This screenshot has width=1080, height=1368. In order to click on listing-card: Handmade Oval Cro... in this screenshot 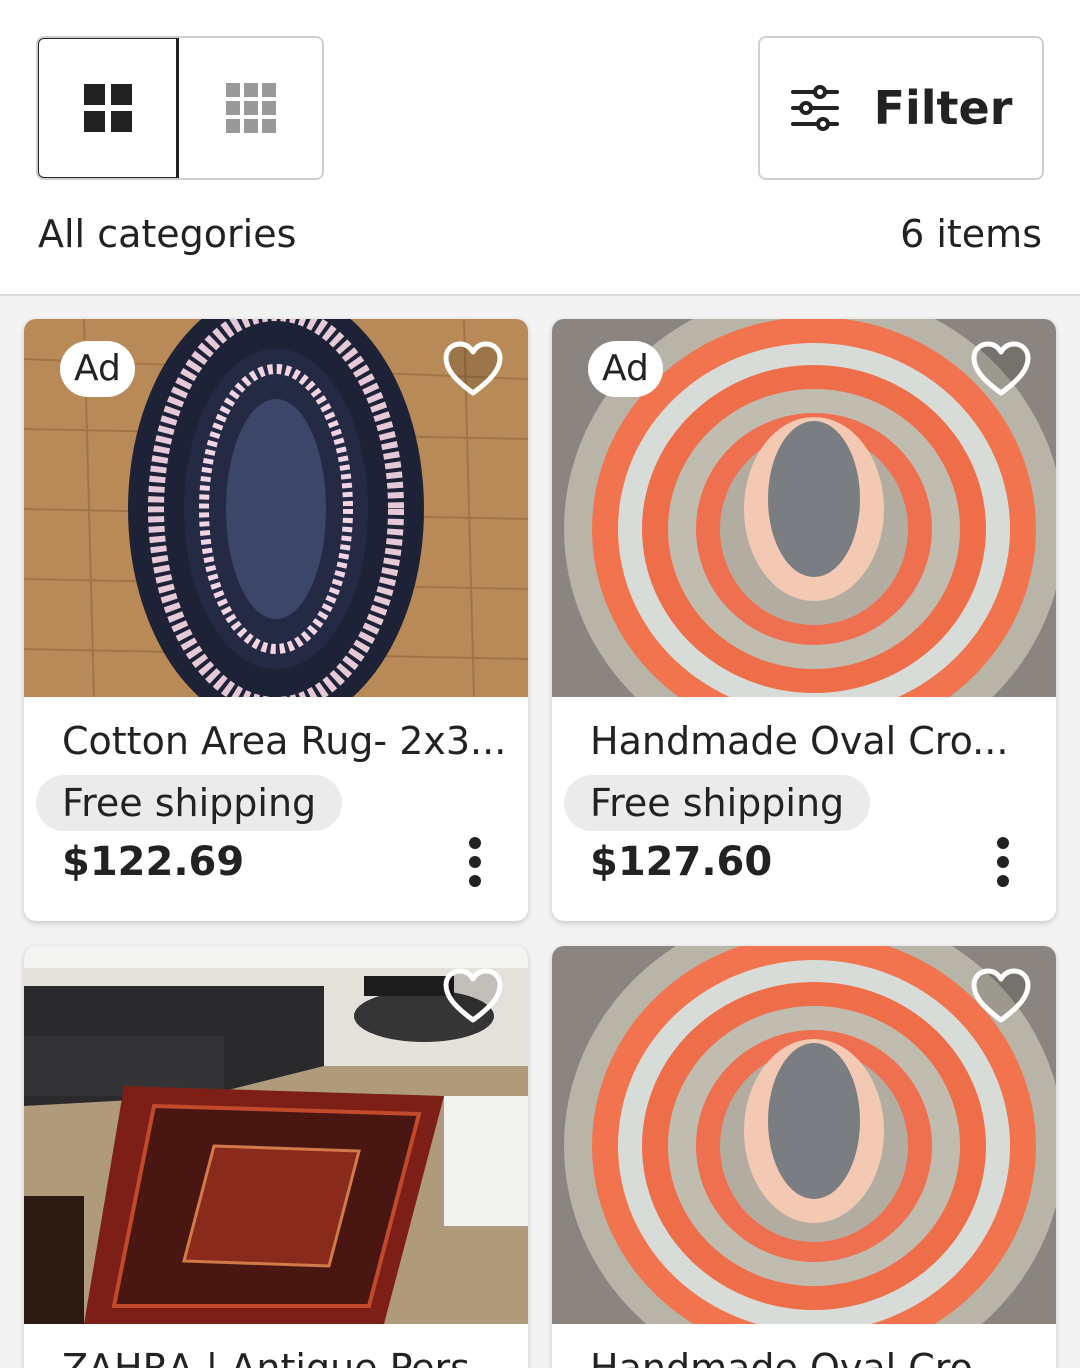, I will do `click(804, 1157)`.